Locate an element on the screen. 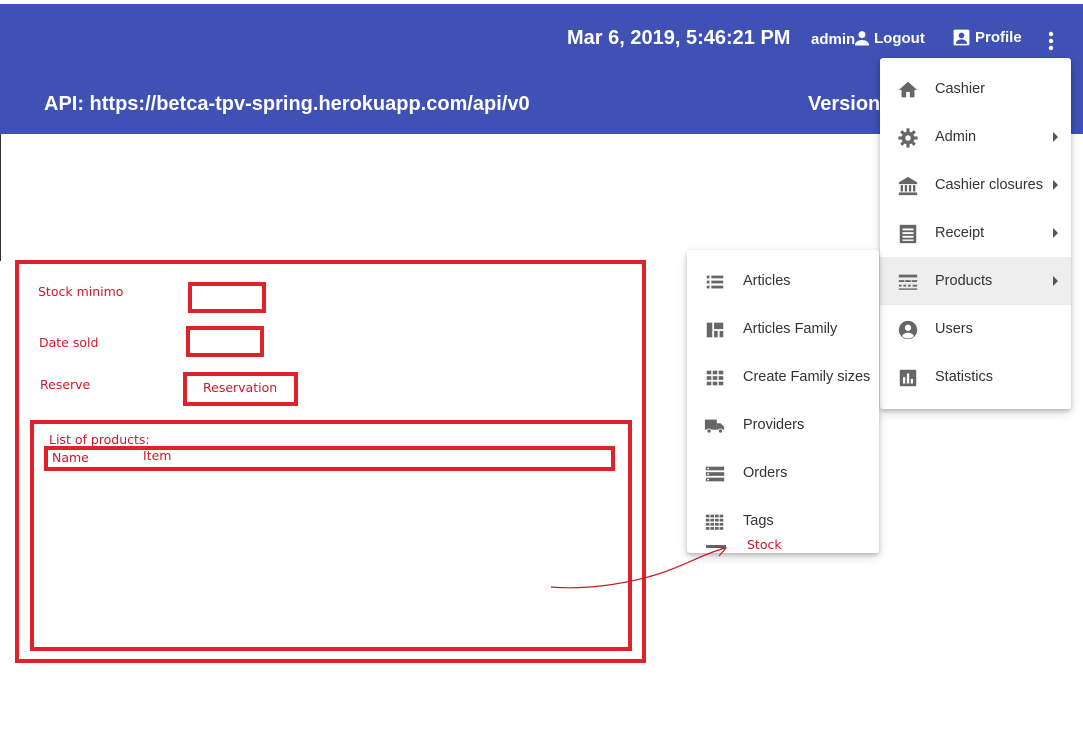 The image size is (1083, 732). apps-grid-icon is located at coordinates (714, 522).